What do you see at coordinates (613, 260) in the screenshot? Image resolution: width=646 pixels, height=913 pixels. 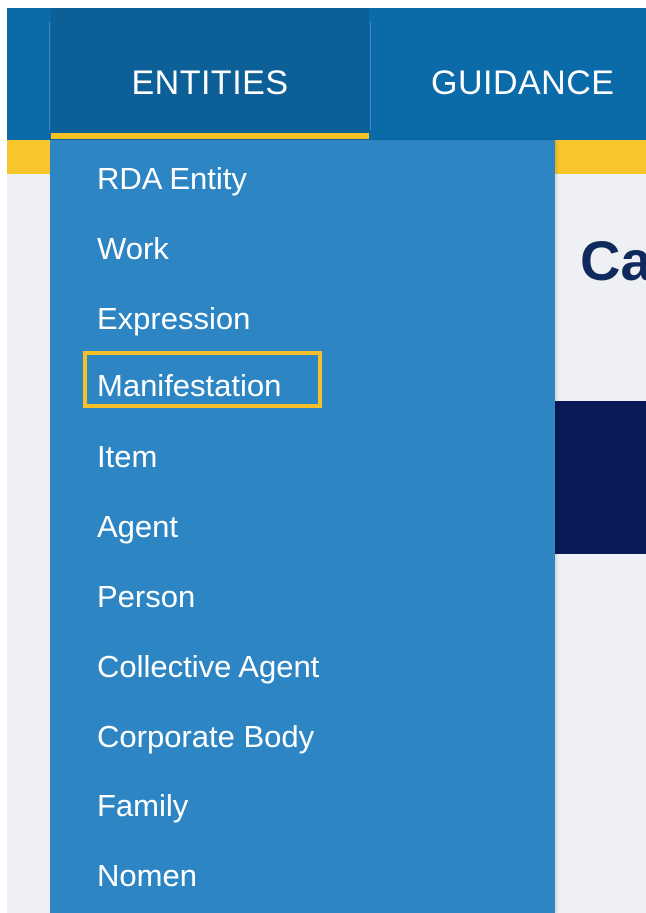 I see `page-title: Ca` at bounding box center [613, 260].